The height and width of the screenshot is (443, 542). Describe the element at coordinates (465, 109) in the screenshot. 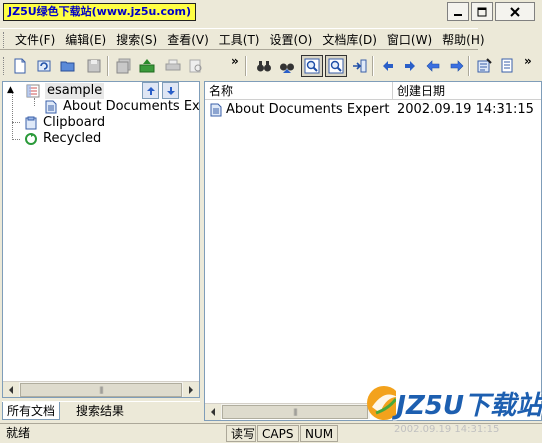

I see `list-item-date: 2002.09.19 14:31:15` at that location.